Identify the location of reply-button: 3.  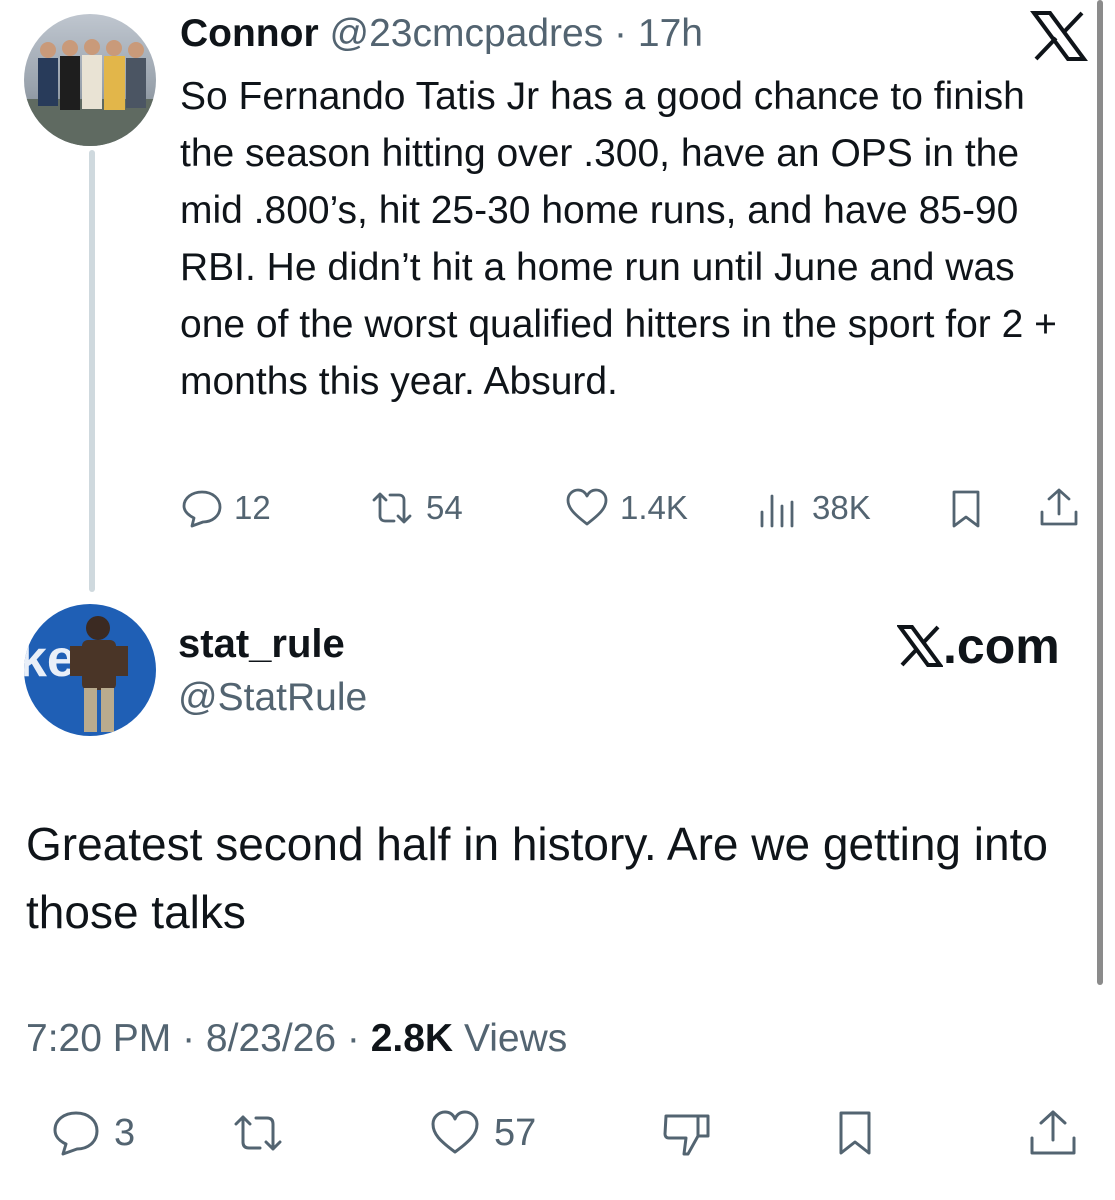
(92, 1133).